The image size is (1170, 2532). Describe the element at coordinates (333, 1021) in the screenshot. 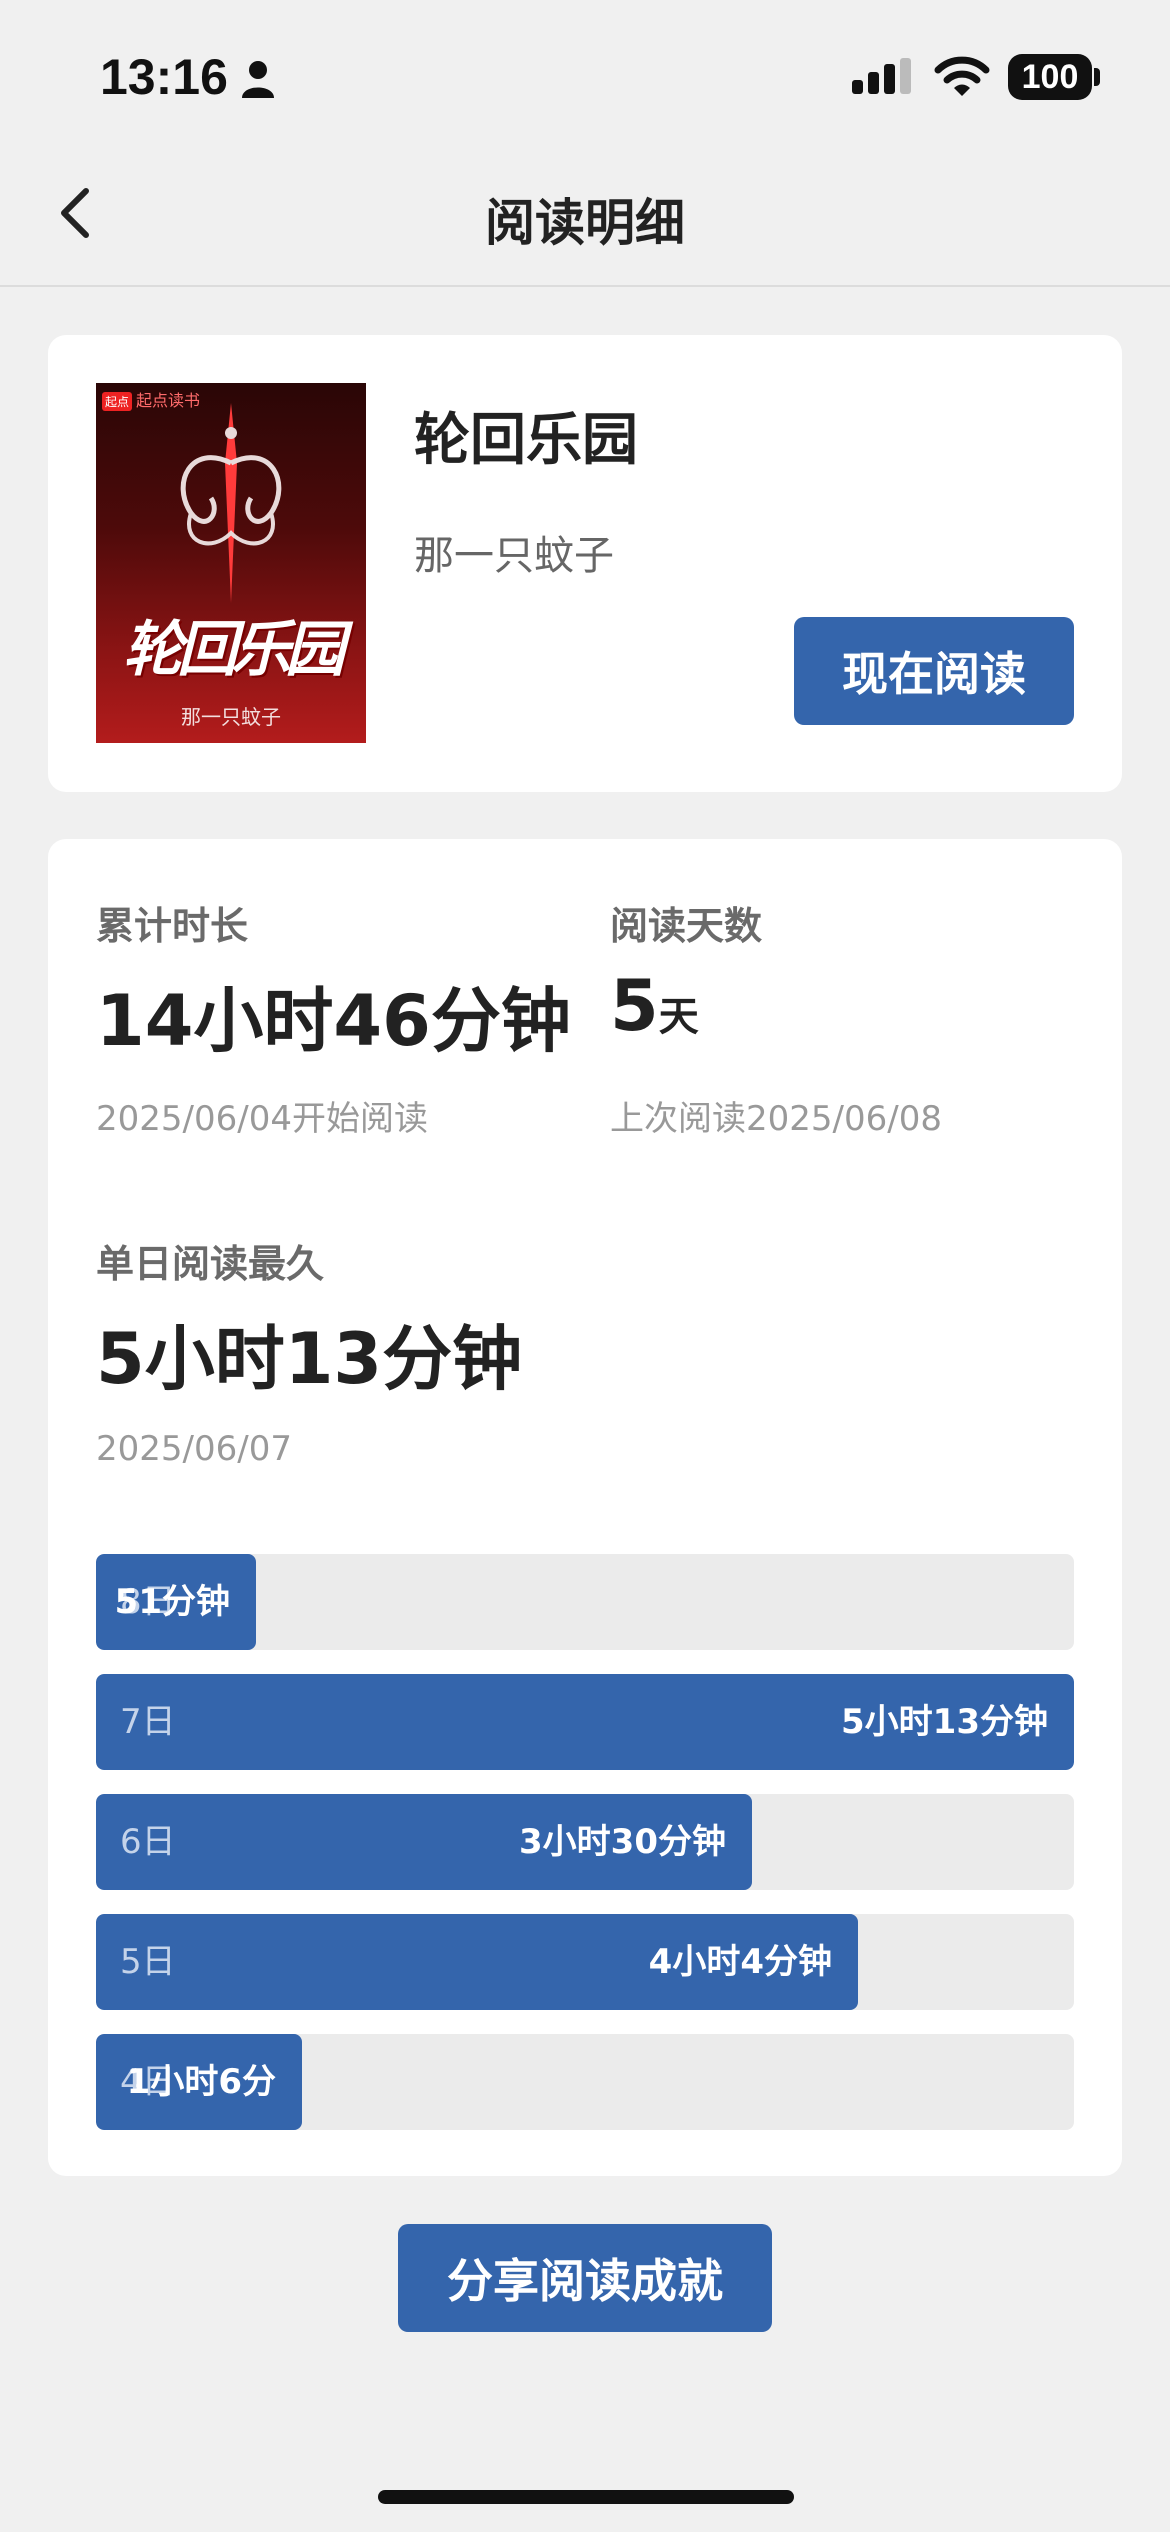

I see `total-time-value: 14小时46分钟` at that location.